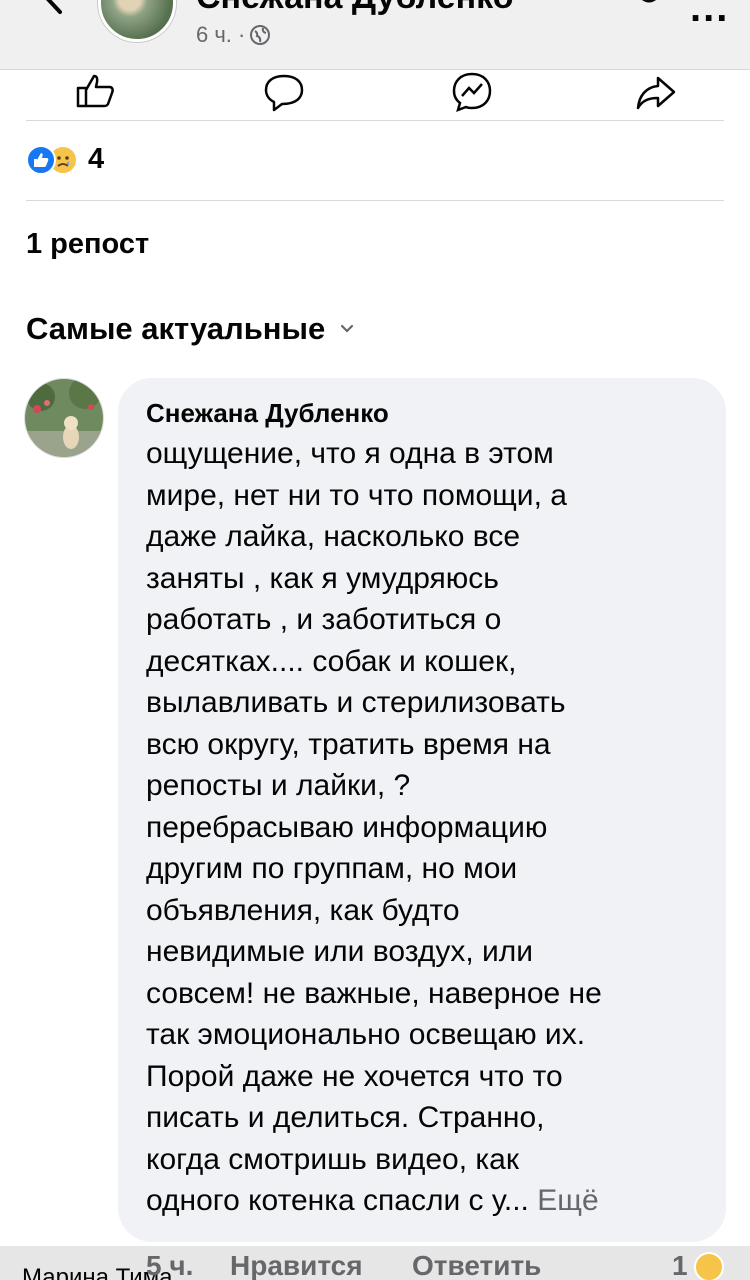 The height and width of the screenshot is (1280, 750). Describe the element at coordinates (356, 702) in the screenshot. I see `comment-line: вылавливать и стерилизовать` at that location.